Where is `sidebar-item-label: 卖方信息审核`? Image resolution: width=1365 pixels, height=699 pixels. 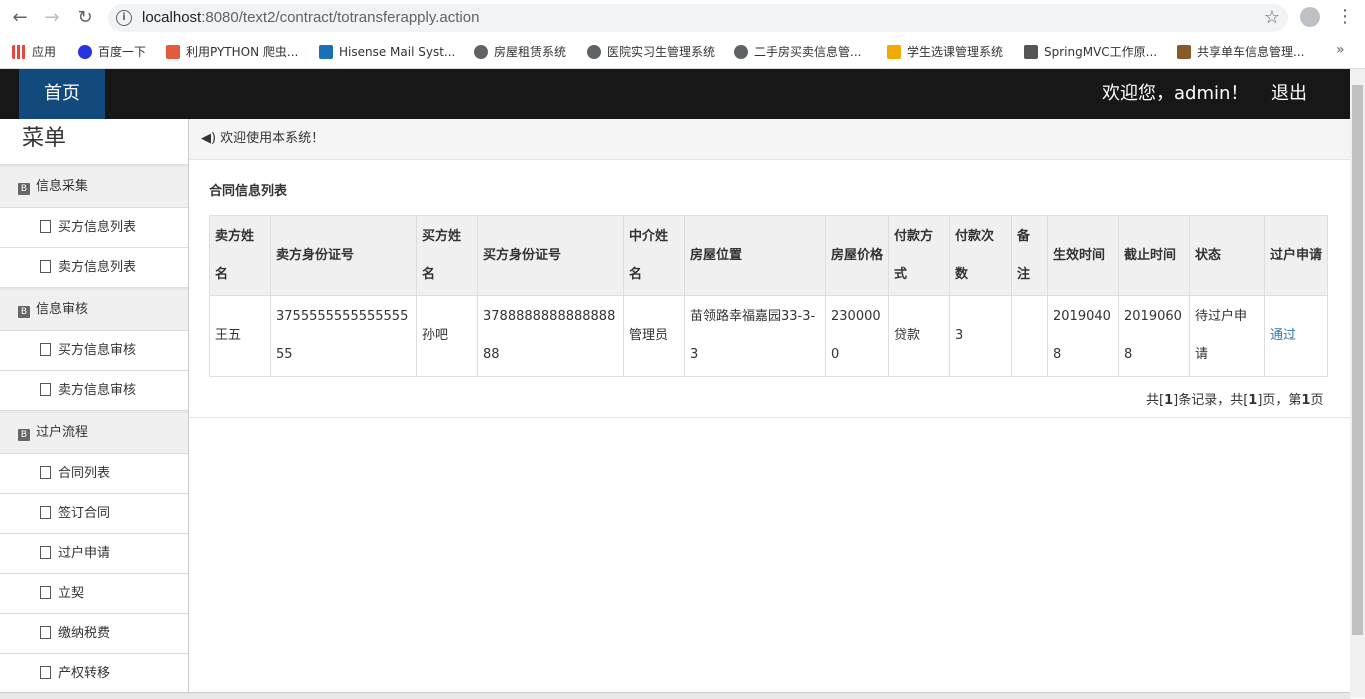
sidebar-item-label: 卖方信息审核 is located at coordinates (97, 390).